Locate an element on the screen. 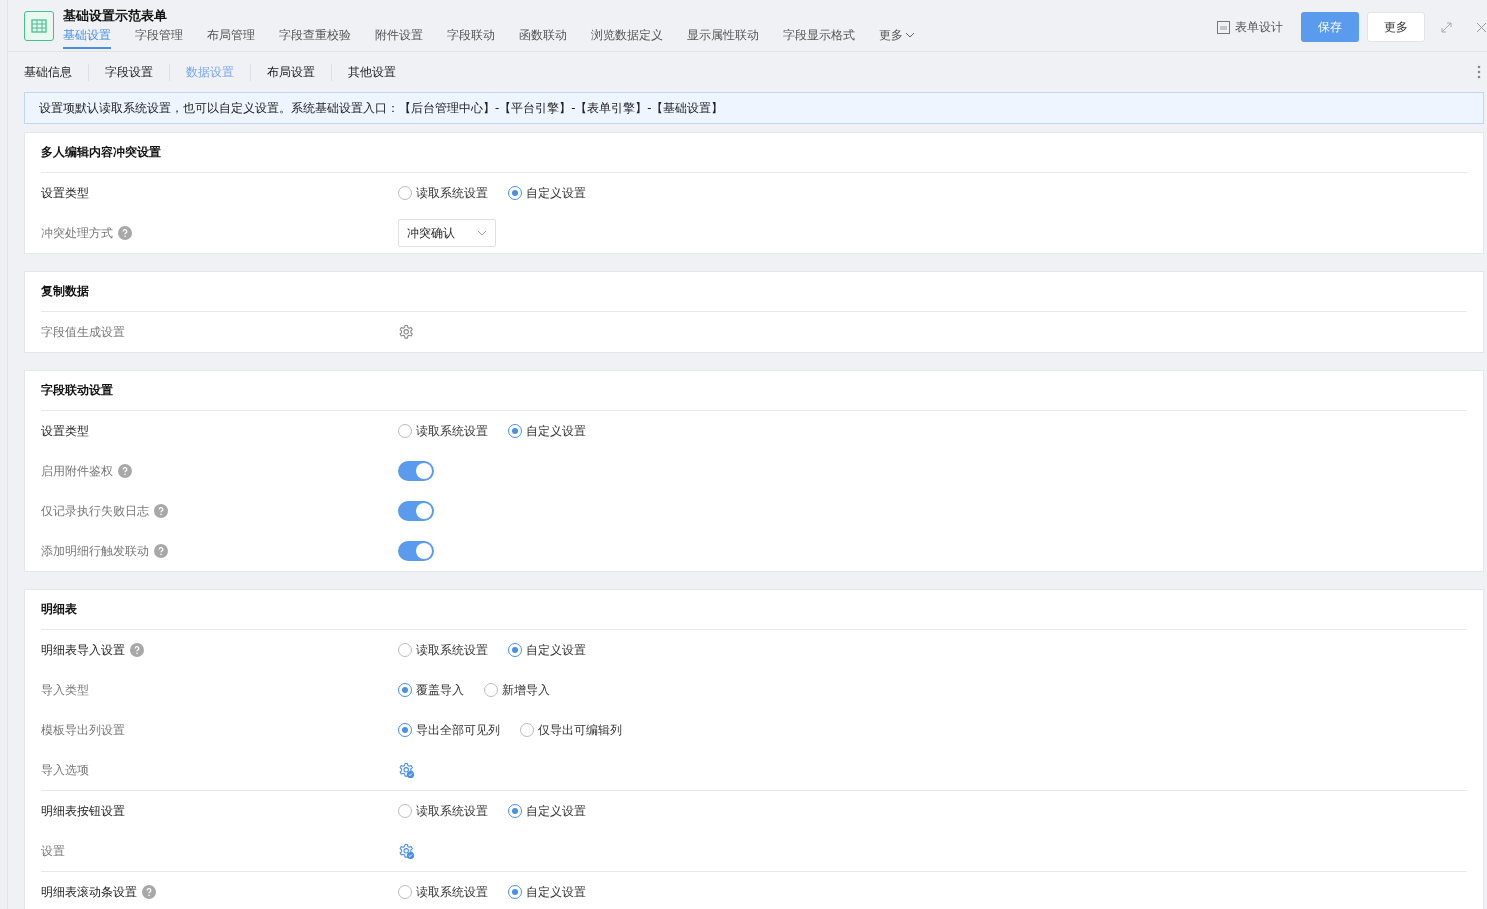  sub-tab: 字段设置 is located at coordinates (128, 72).